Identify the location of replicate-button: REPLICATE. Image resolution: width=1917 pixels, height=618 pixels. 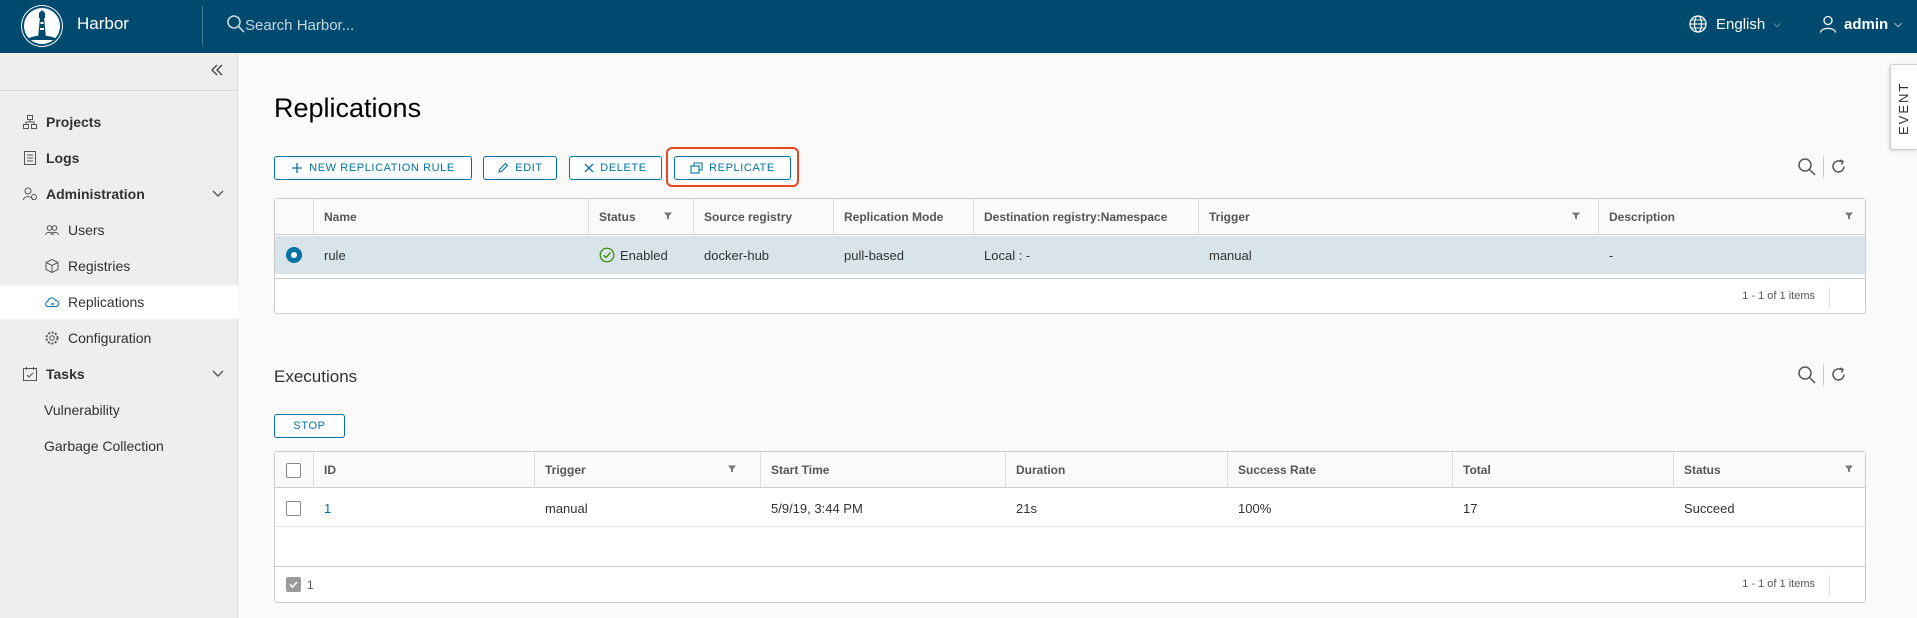
(732, 168).